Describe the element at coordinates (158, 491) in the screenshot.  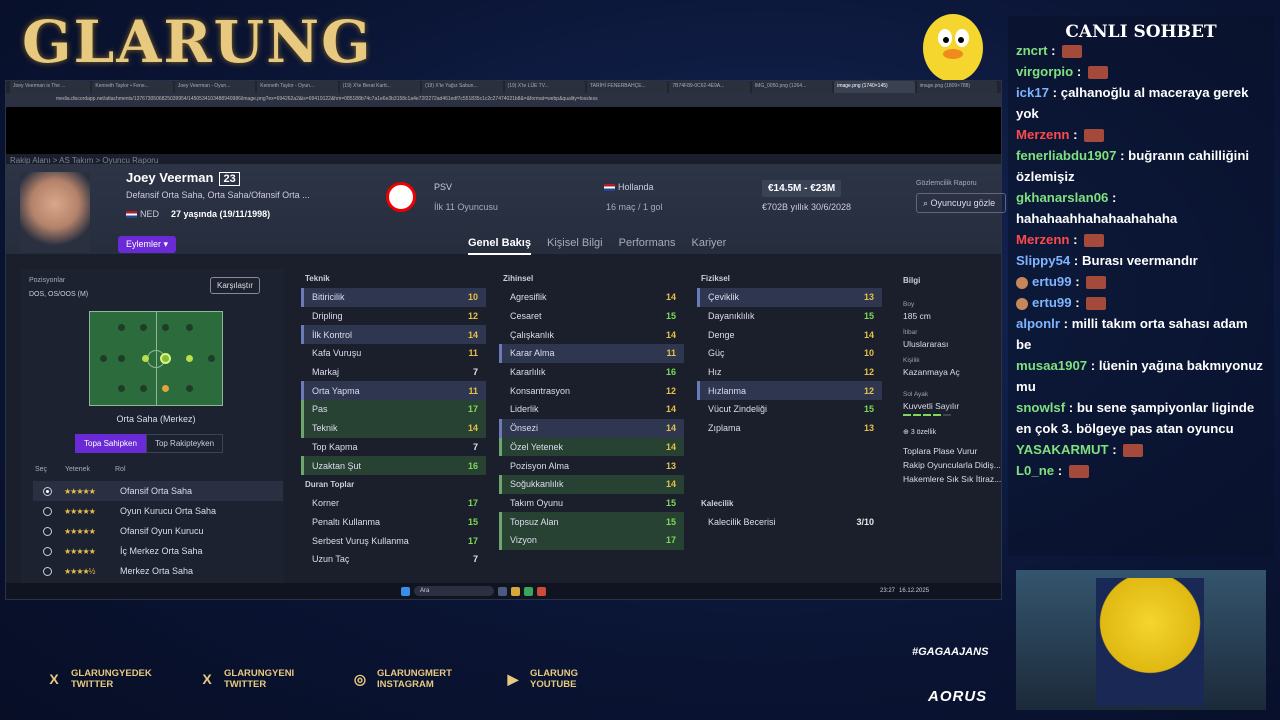
I see `role-row: ★★★★★ Ofansif Orta Saha` at that location.